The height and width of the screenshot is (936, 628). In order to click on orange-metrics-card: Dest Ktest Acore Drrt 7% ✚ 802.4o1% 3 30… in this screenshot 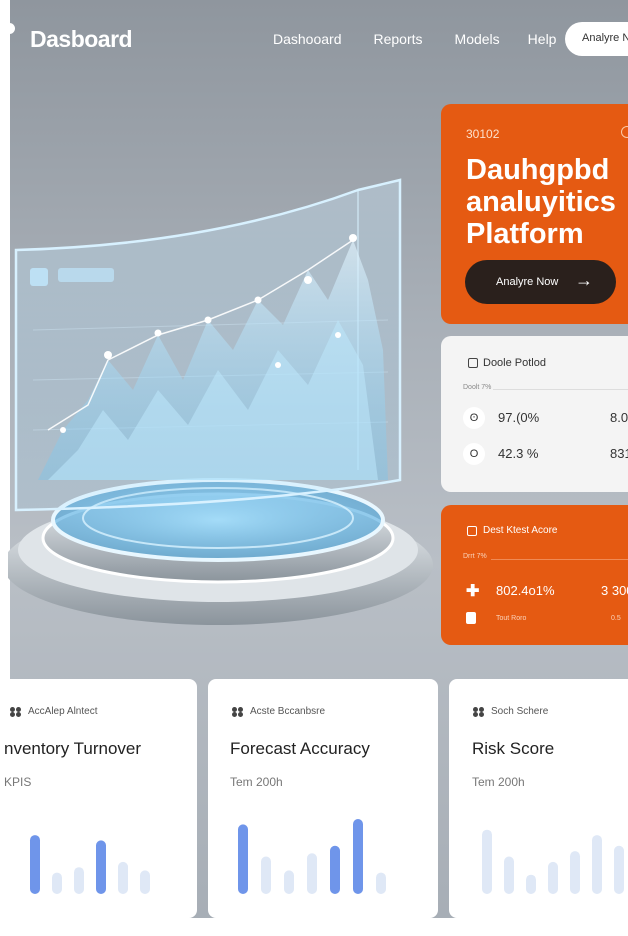, I will do `click(534, 575)`.